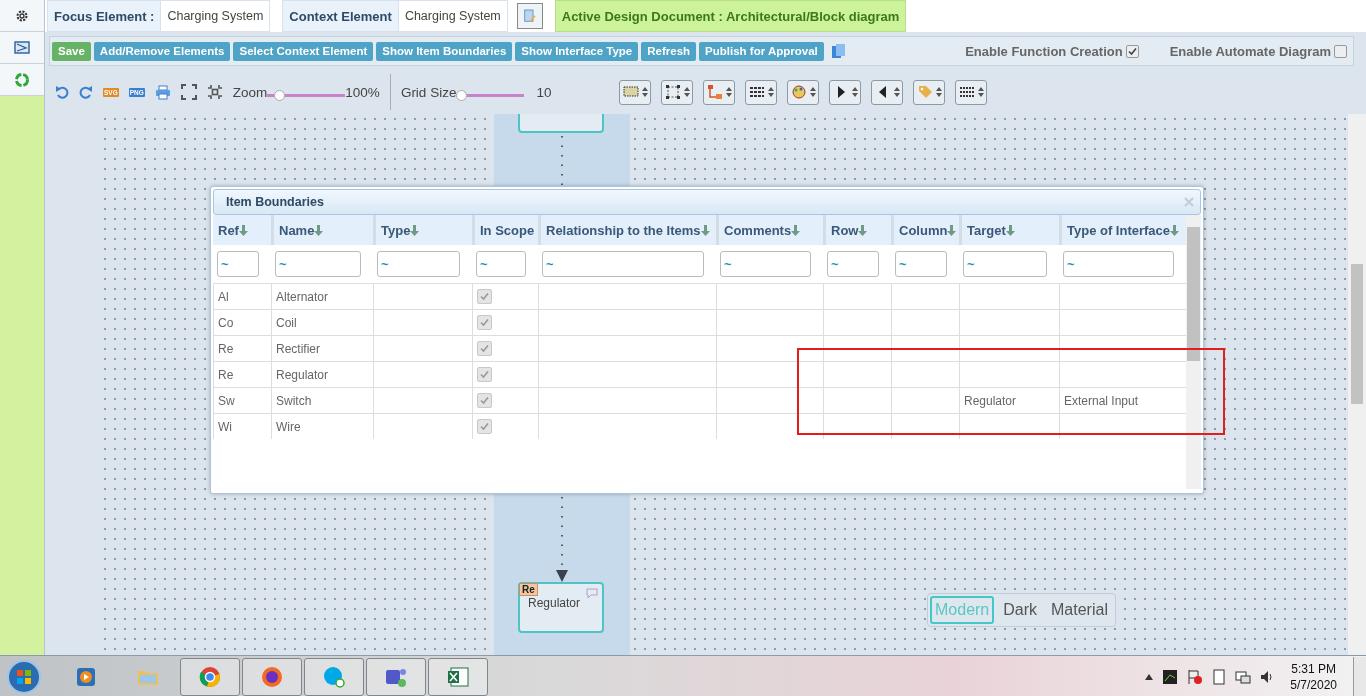 Image resolution: width=1366 pixels, height=696 pixels. What do you see at coordinates (86, 92) in the screenshot?
I see `redo-icon` at bounding box center [86, 92].